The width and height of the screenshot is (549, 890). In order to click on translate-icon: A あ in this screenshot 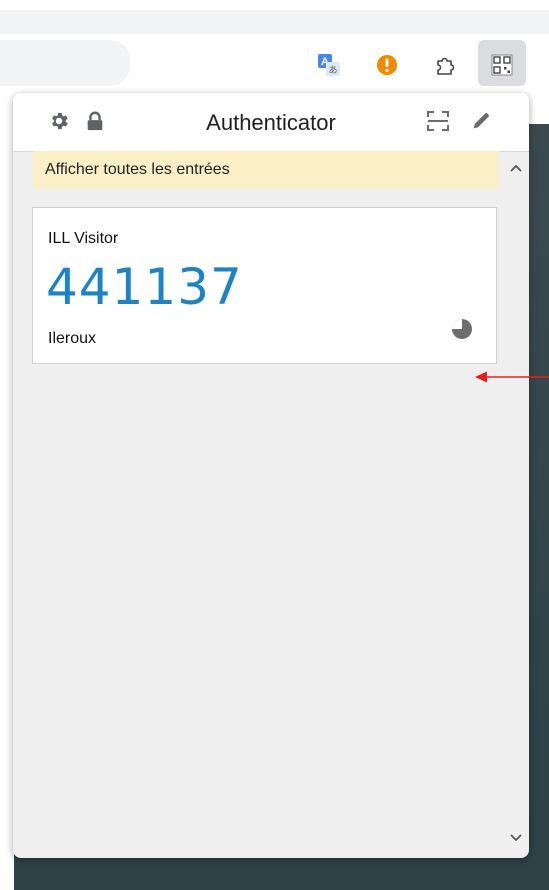, I will do `click(329, 65)`.